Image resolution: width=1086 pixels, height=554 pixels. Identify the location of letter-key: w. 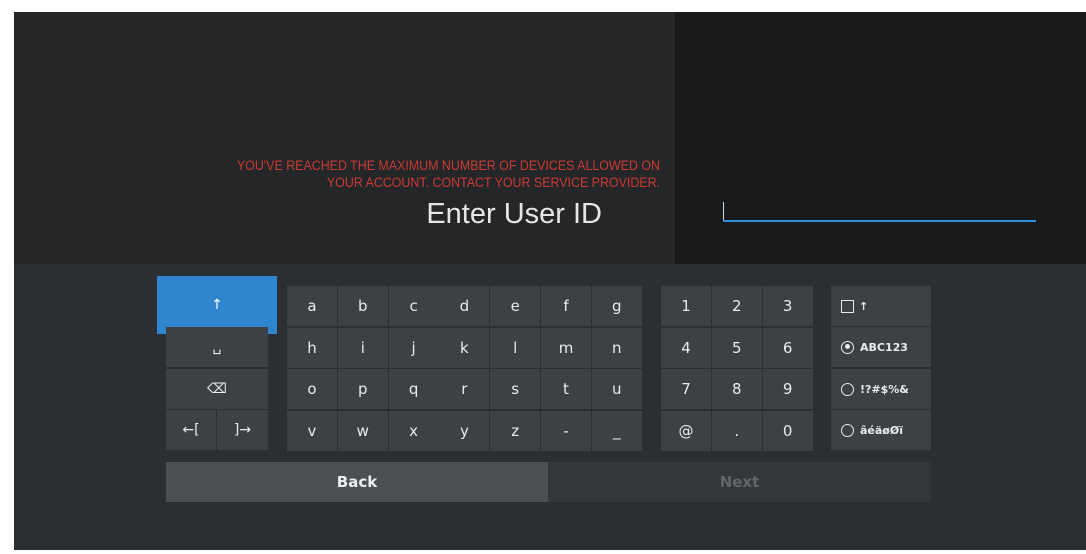
(362, 430).